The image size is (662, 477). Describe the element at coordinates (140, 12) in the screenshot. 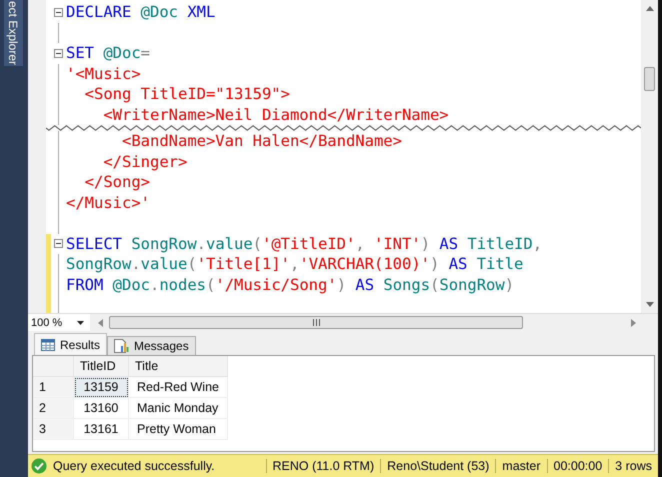

I see `code-line: DECLARE @Doc XML` at that location.